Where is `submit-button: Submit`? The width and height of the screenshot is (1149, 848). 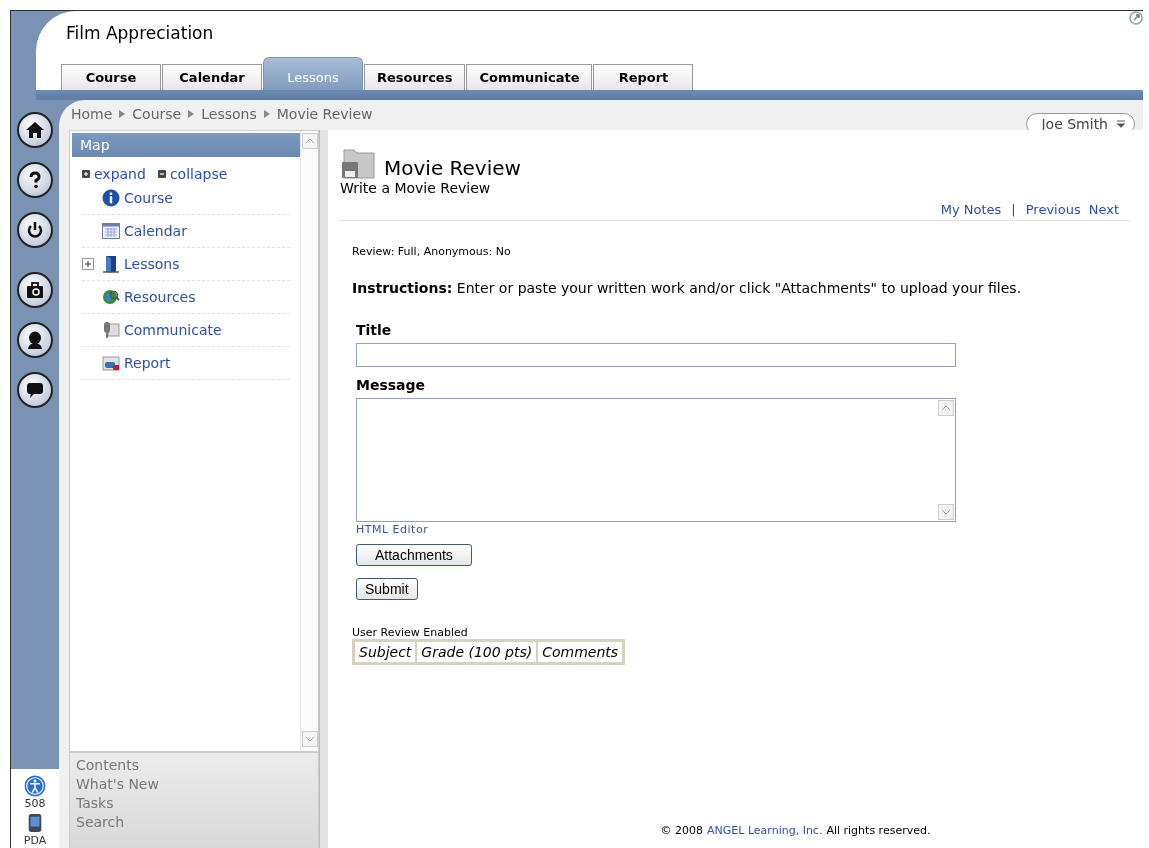
submit-button: Submit is located at coordinates (387, 589).